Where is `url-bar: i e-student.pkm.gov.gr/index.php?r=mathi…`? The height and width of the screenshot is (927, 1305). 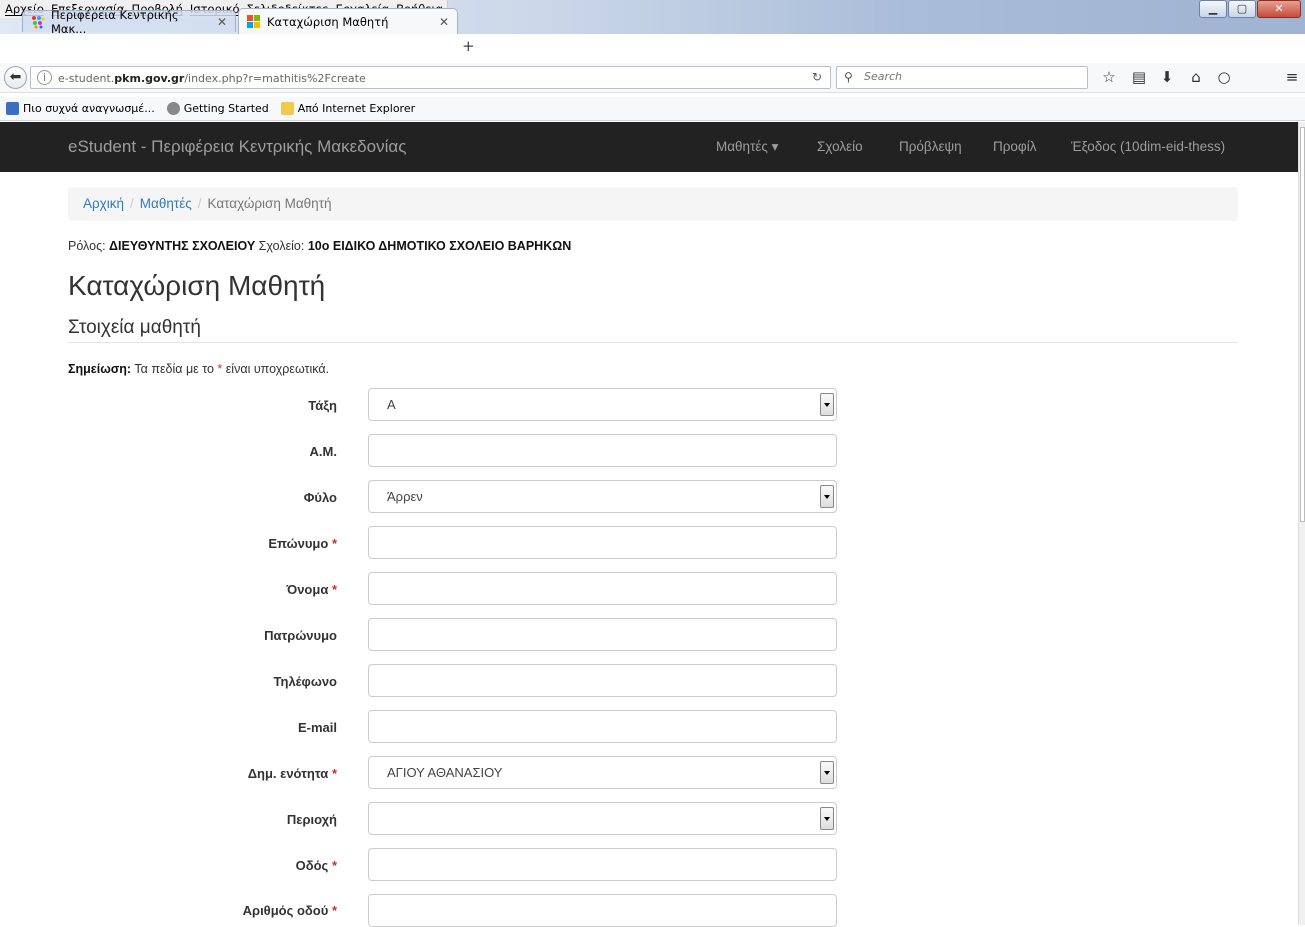
url-bar: i e-student.pkm.gov.gr/index.php?r=mathi… is located at coordinates (430, 77).